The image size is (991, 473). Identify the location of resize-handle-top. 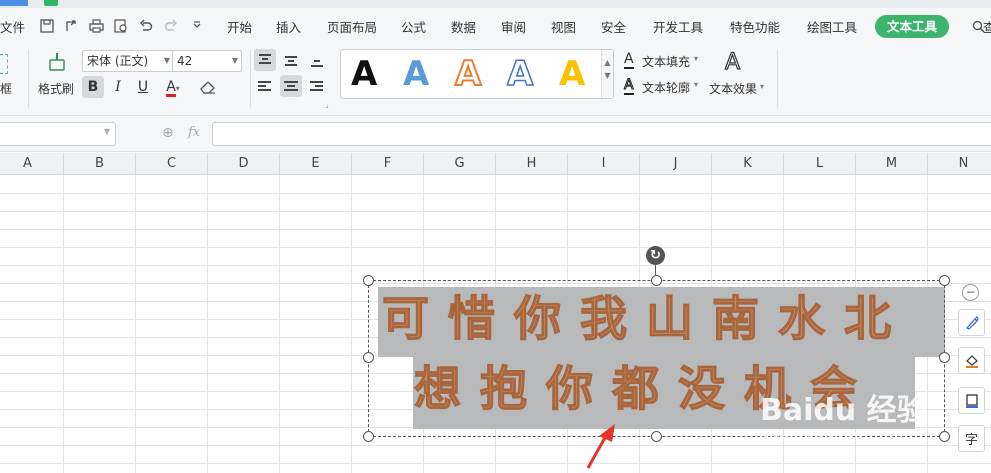
(656, 280).